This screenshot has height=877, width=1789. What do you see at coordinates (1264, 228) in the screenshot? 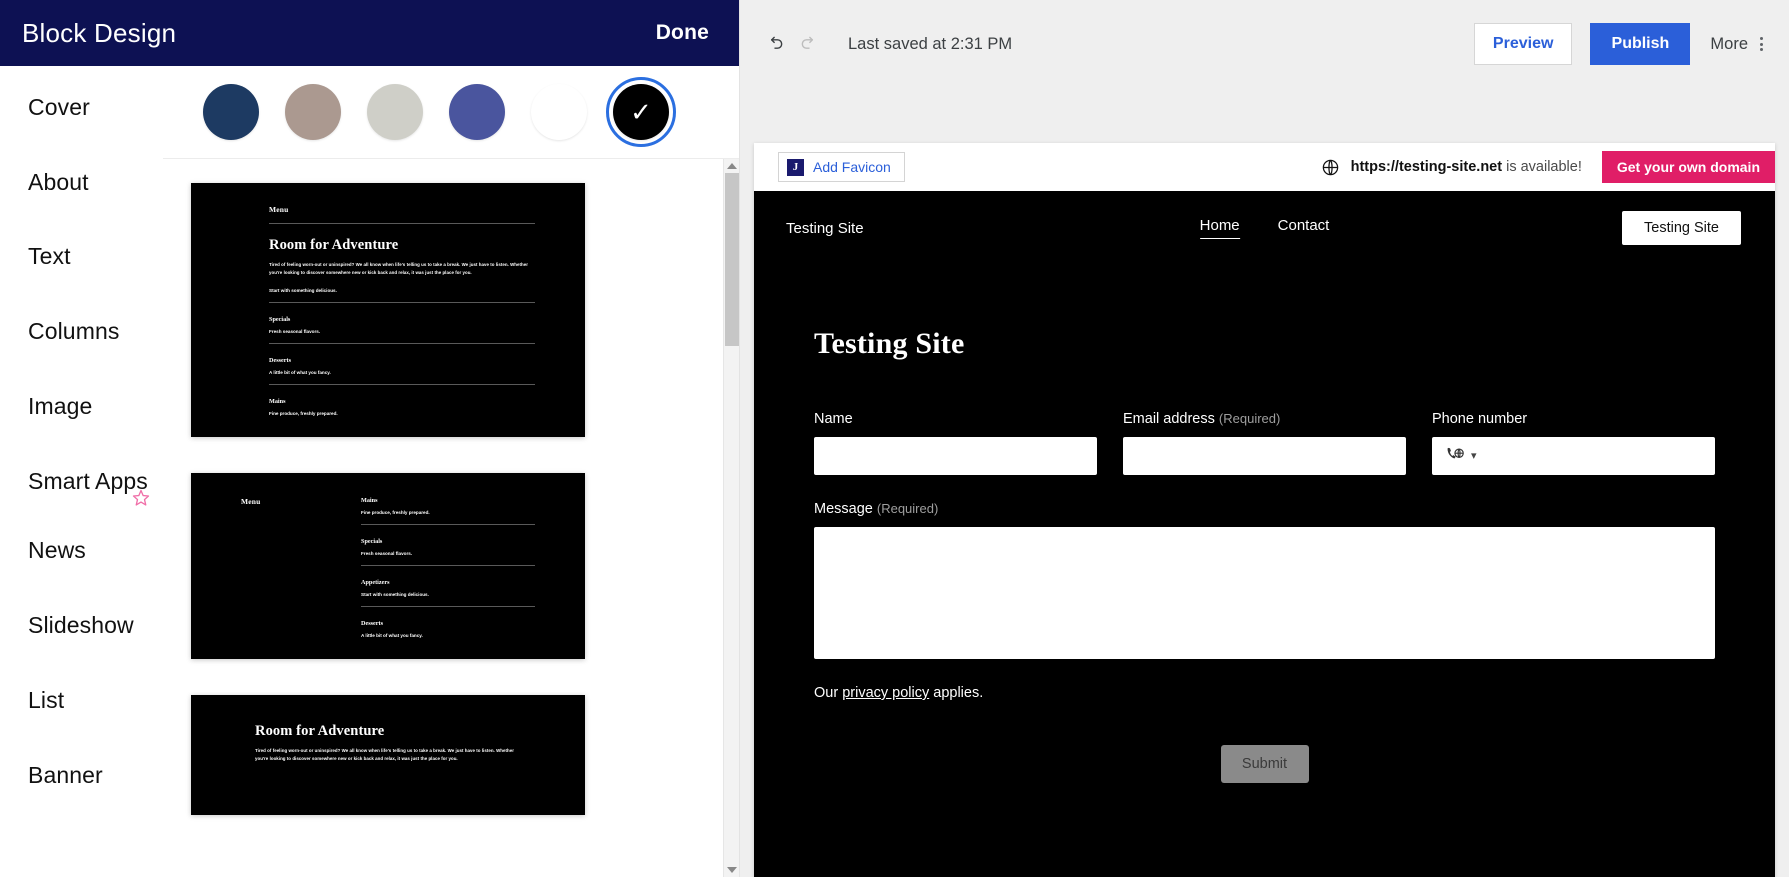
I see `site-nav-links: Home Contact` at bounding box center [1264, 228].